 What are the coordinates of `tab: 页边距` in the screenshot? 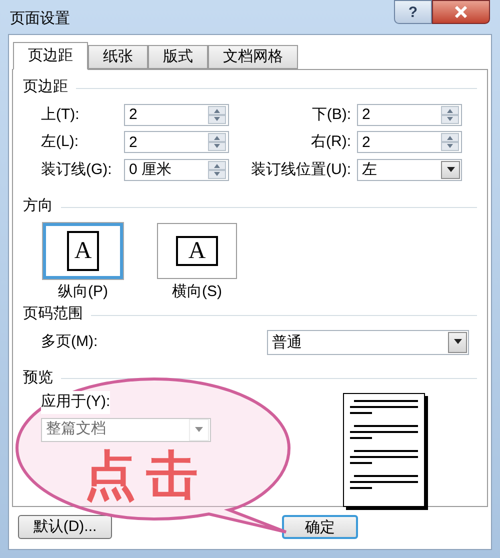 It's located at (50, 56).